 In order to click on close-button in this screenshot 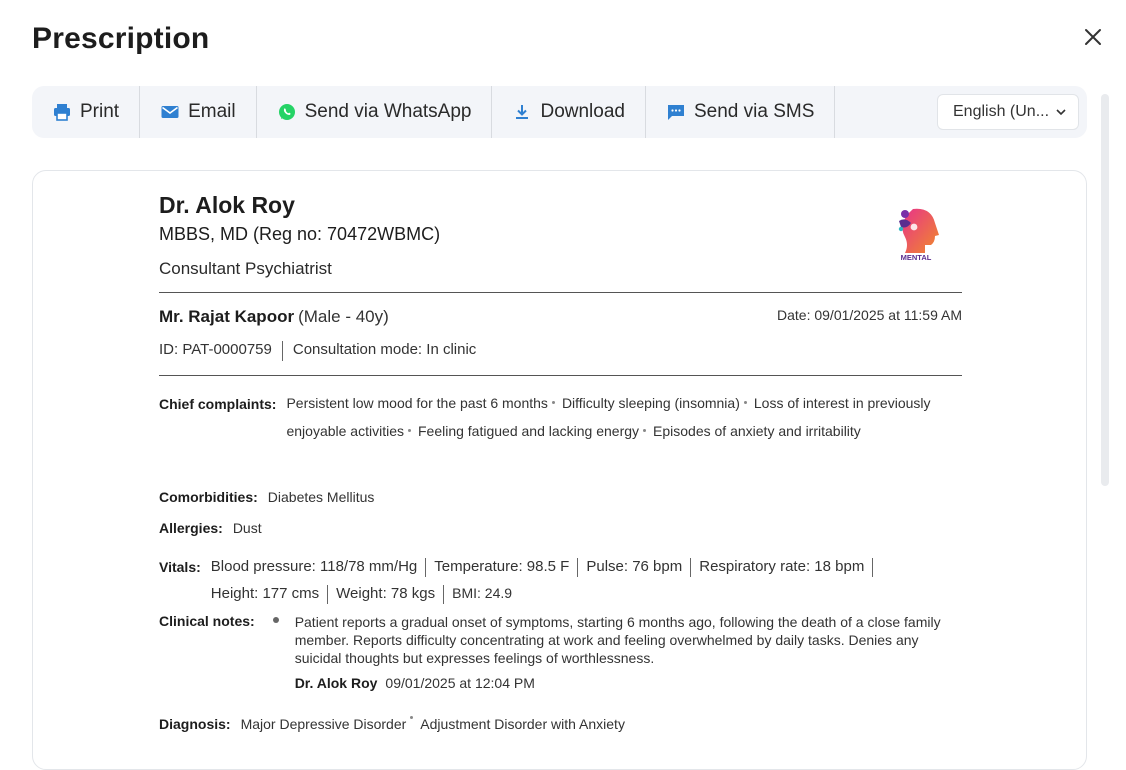, I will do `click(1093, 37)`.